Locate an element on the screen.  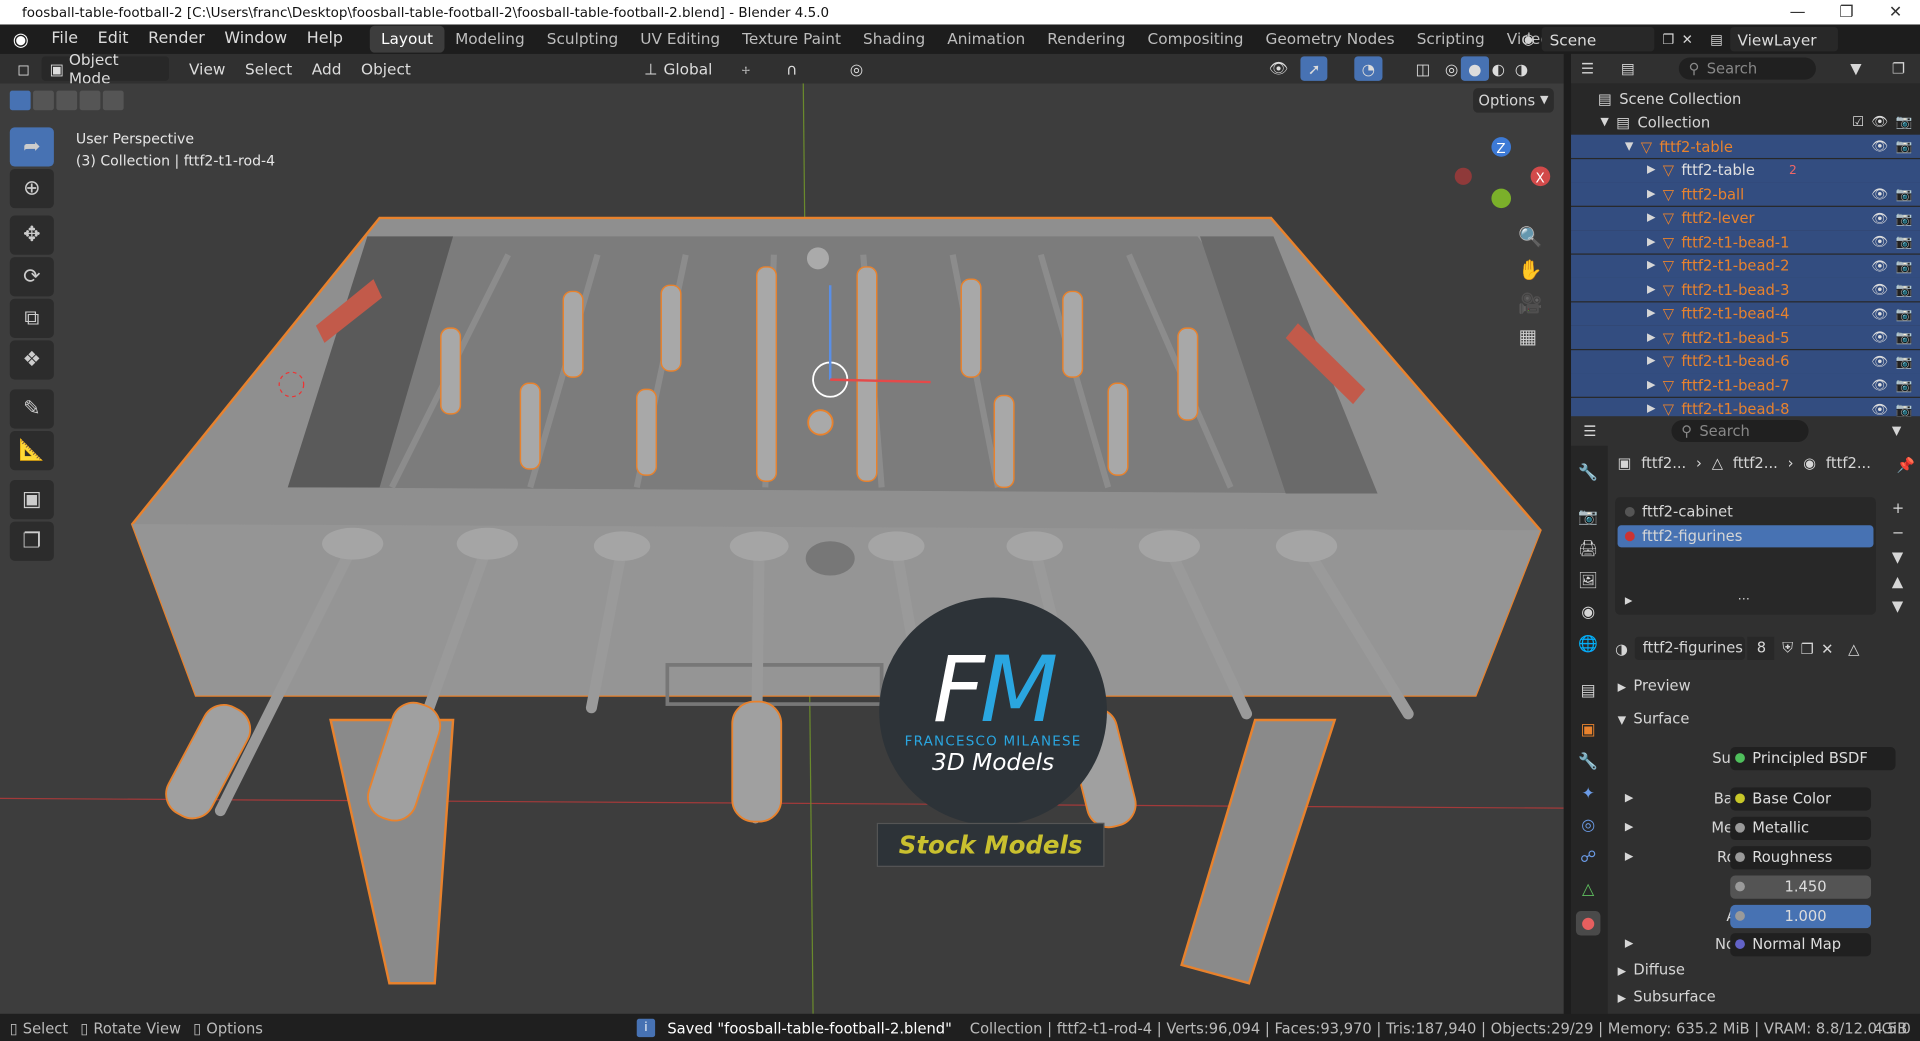
material-name-field: fttf2-figurines is located at coordinates (1690, 648).